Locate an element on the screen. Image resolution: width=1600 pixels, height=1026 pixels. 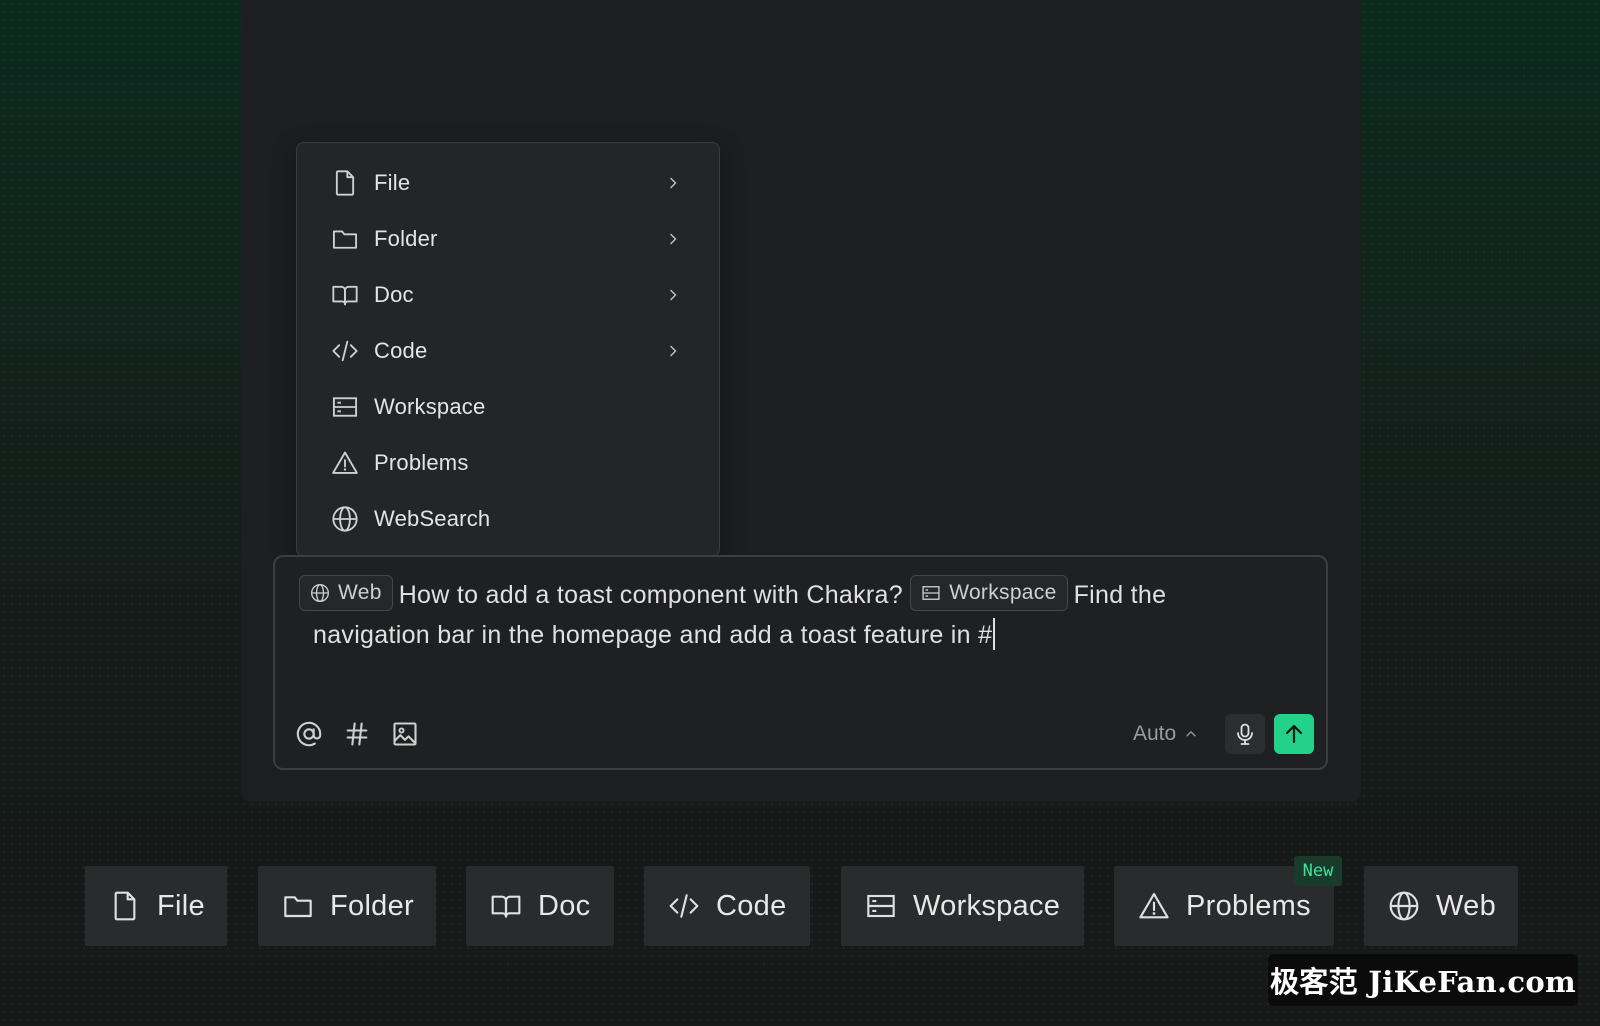
menu-item-doc: Doc is located at coordinates (508, 295).